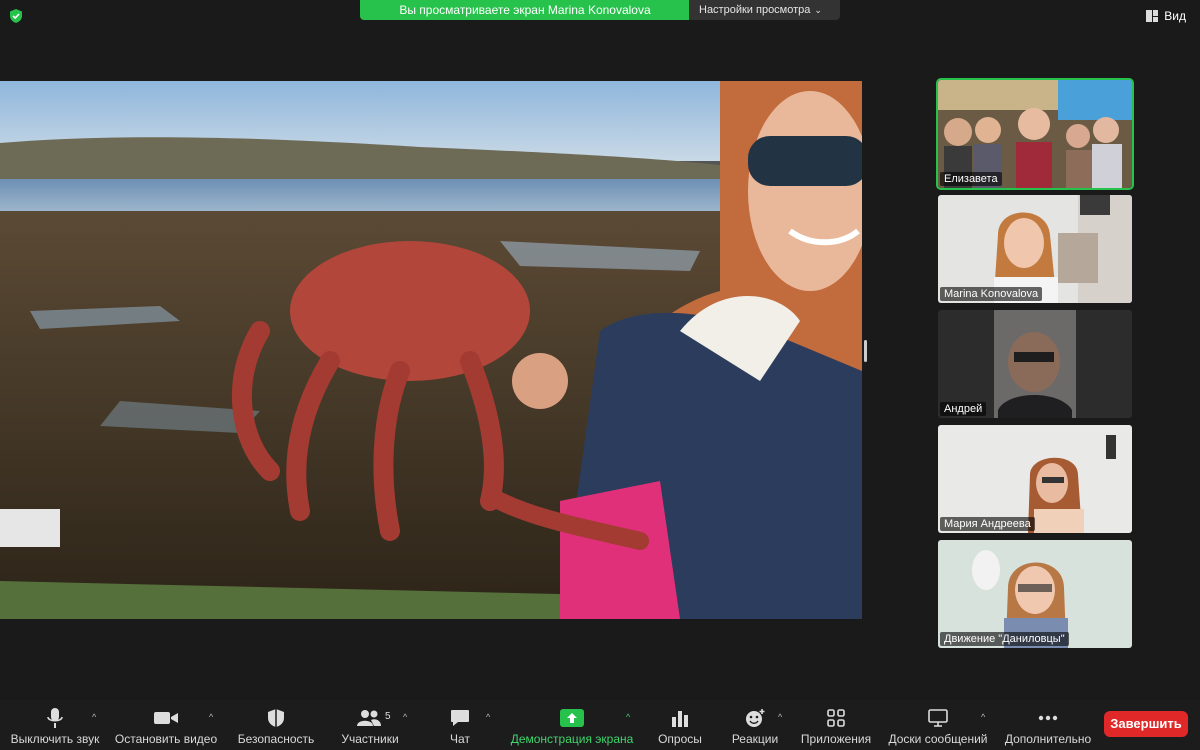  I want to click on video-options-caret-icon: ^, so click(211, 717).